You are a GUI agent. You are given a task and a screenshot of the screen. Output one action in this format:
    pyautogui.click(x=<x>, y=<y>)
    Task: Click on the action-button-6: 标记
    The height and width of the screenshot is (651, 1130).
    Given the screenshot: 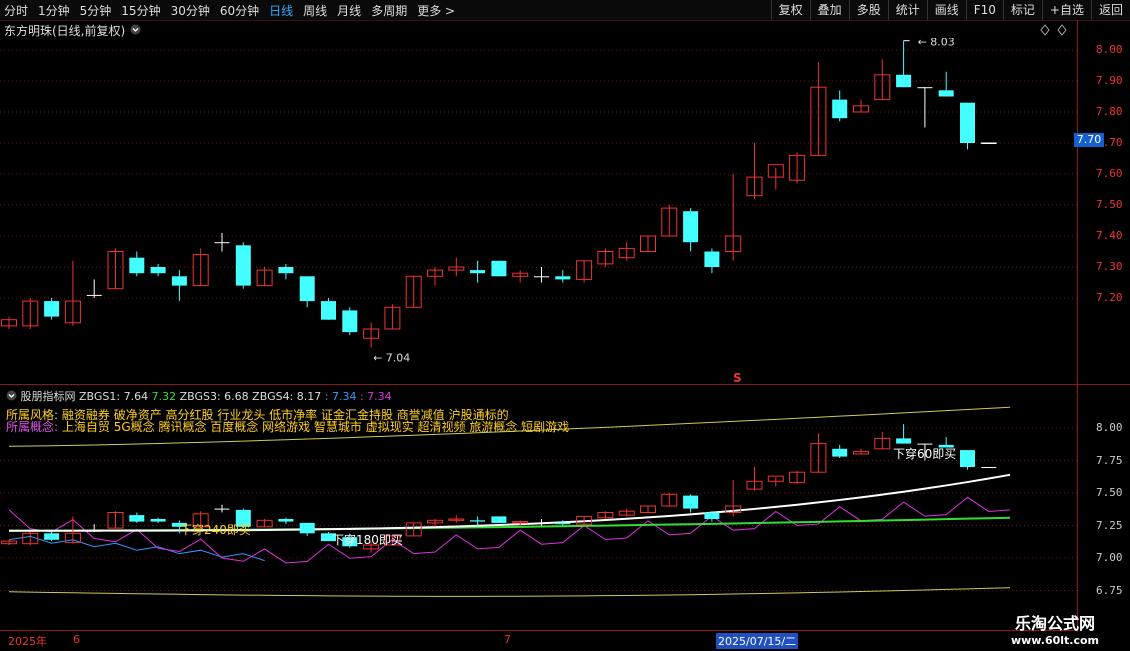 What is the action you would take?
    pyautogui.click(x=1022, y=10)
    